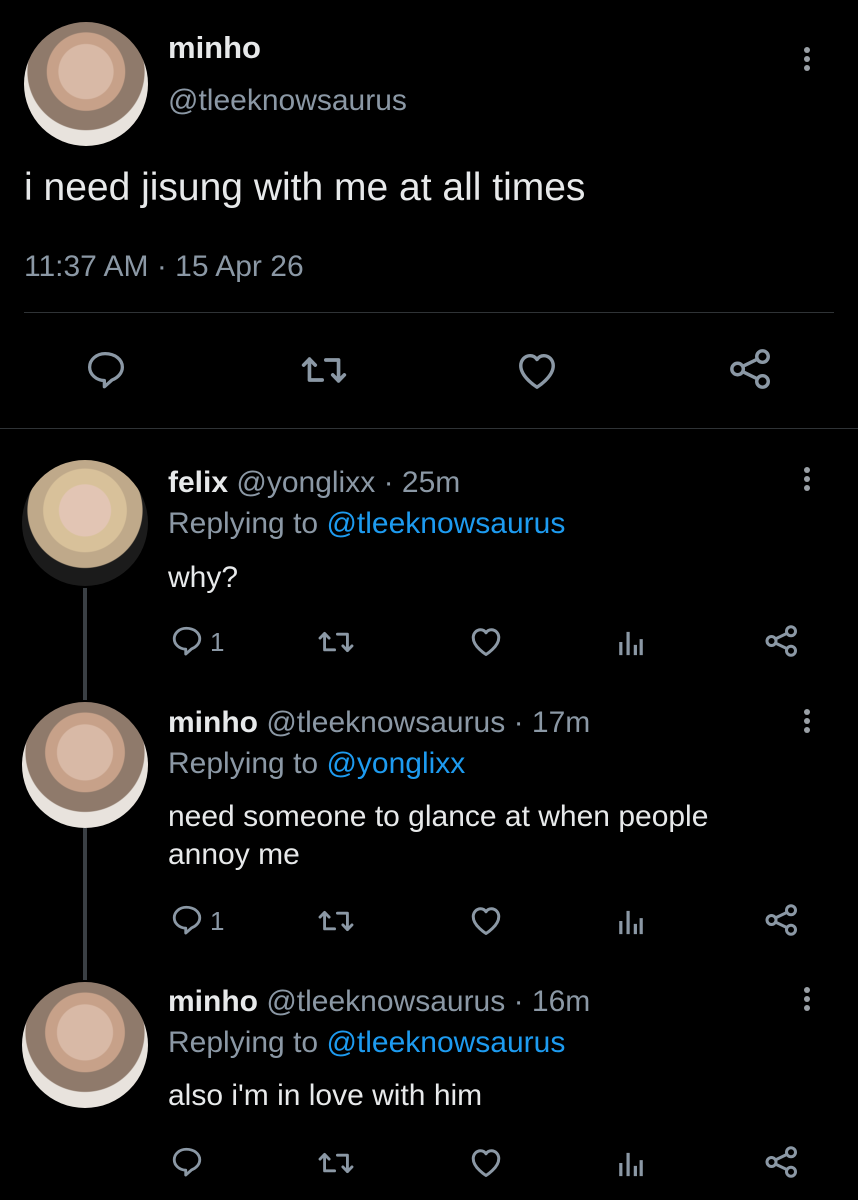 The height and width of the screenshot is (1200, 858). Describe the element at coordinates (214, 48) in the screenshot. I see `main-tweet-name: minho` at that location.